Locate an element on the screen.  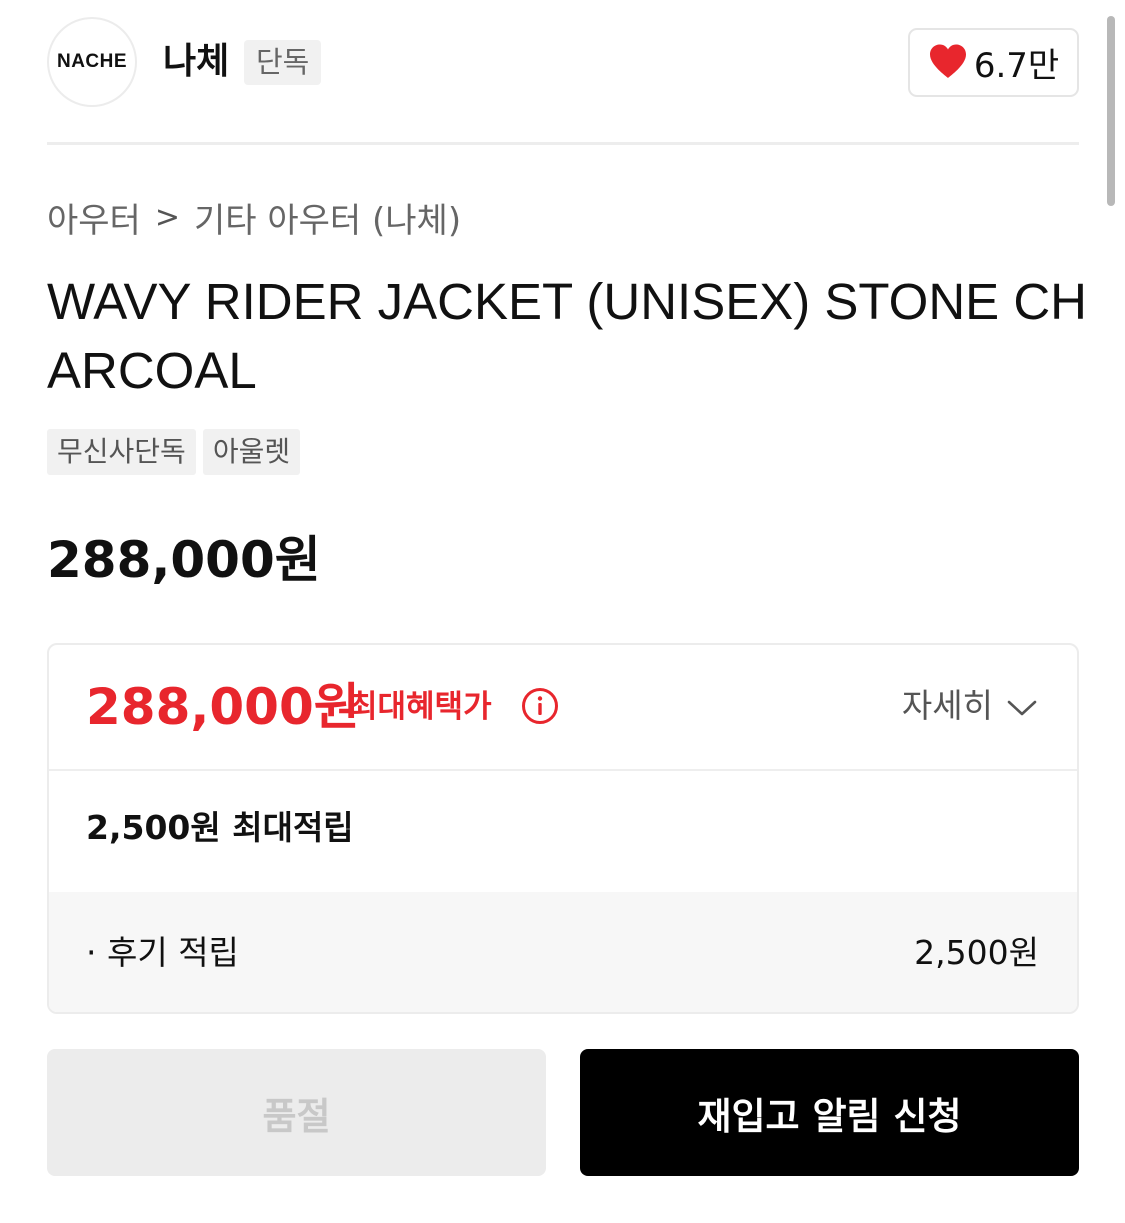
detail-button: 자세히 is located at coordinates (969, 706).